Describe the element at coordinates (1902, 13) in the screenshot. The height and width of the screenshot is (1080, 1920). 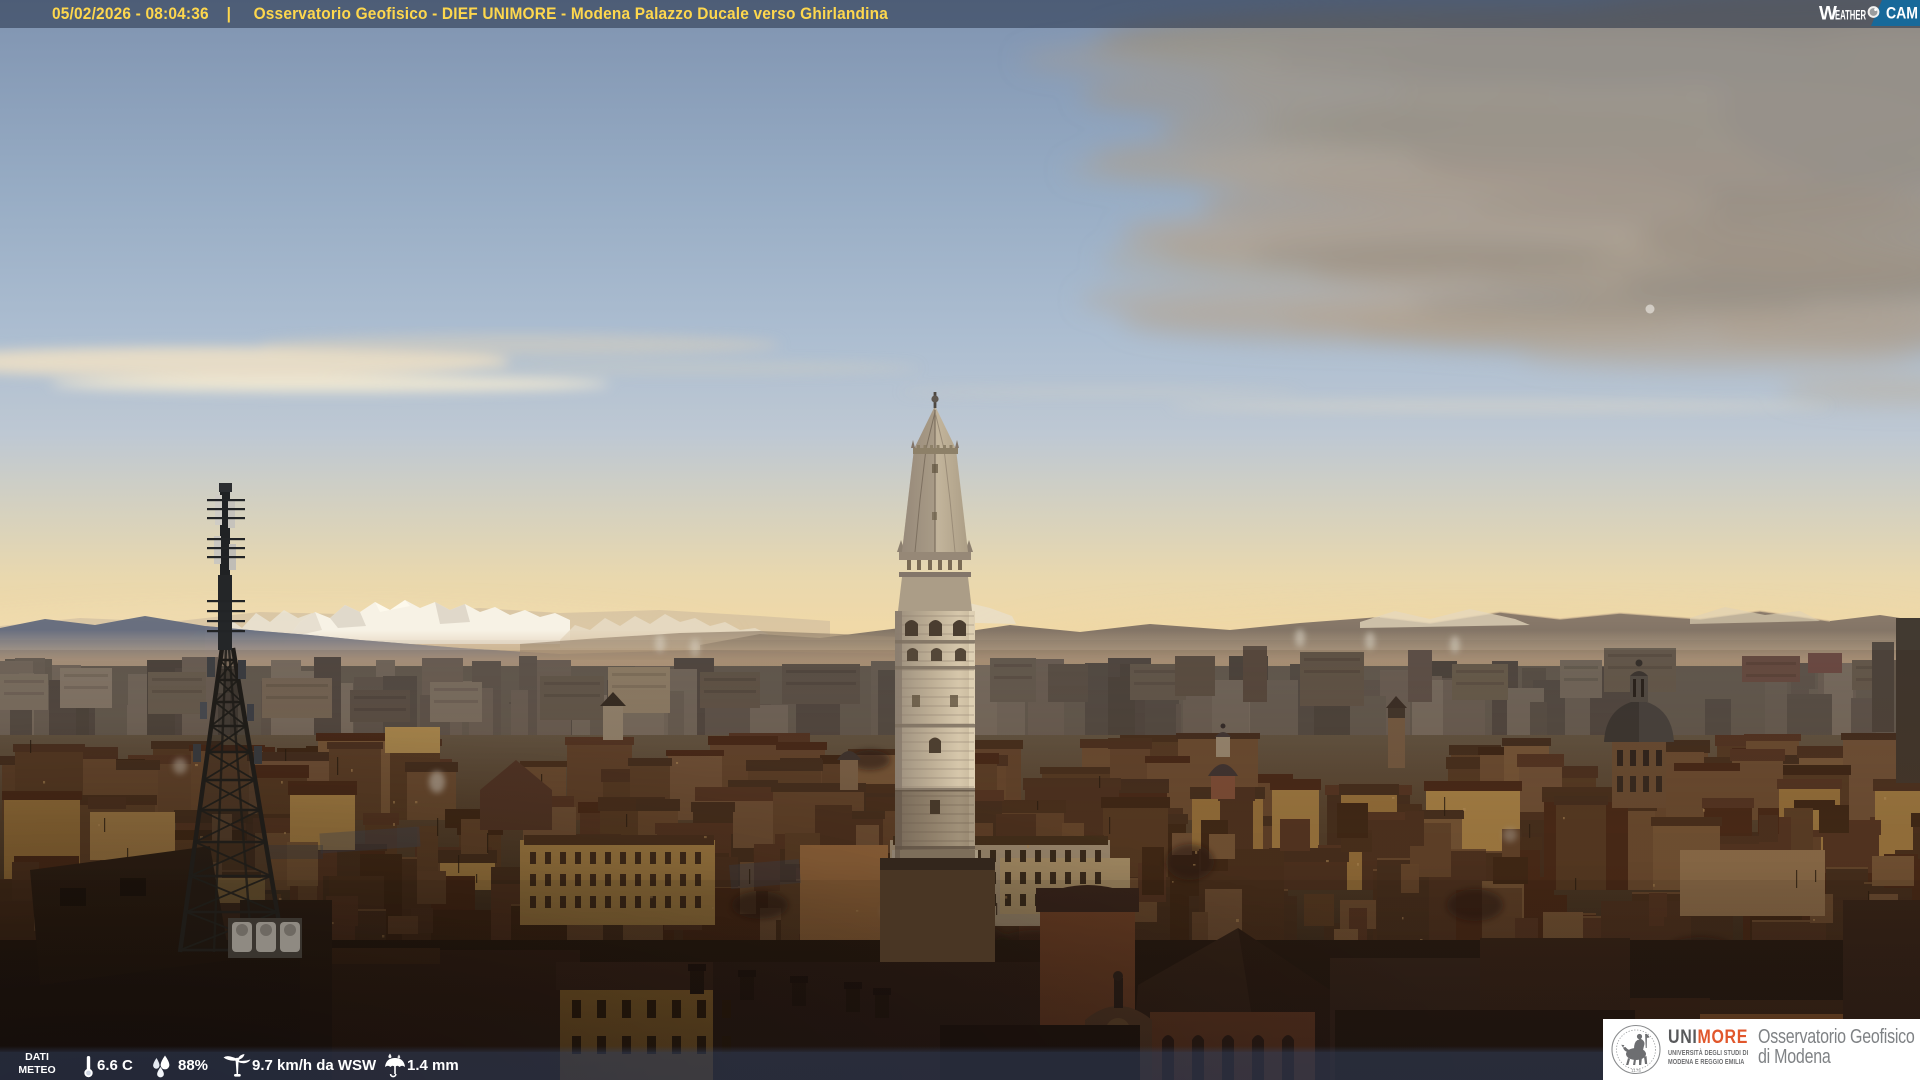
I see `svg-text: CAM` at that location.